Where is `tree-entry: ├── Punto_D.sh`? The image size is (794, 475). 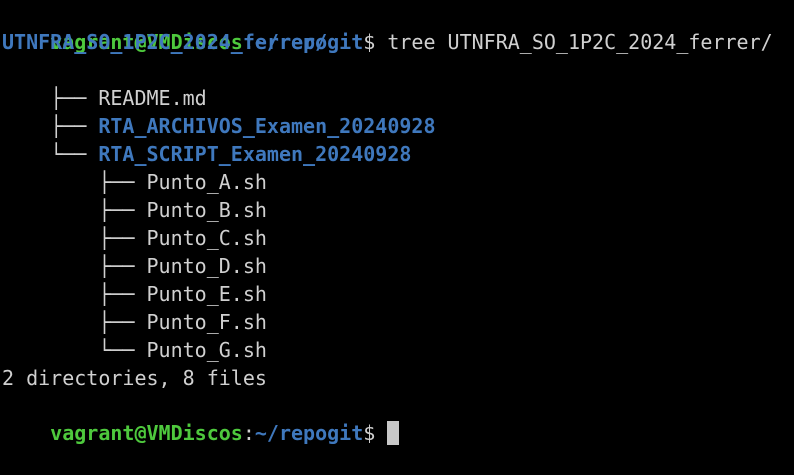
tree-entry: ├── Punto_D.sh is located at coordinates (134, 251).